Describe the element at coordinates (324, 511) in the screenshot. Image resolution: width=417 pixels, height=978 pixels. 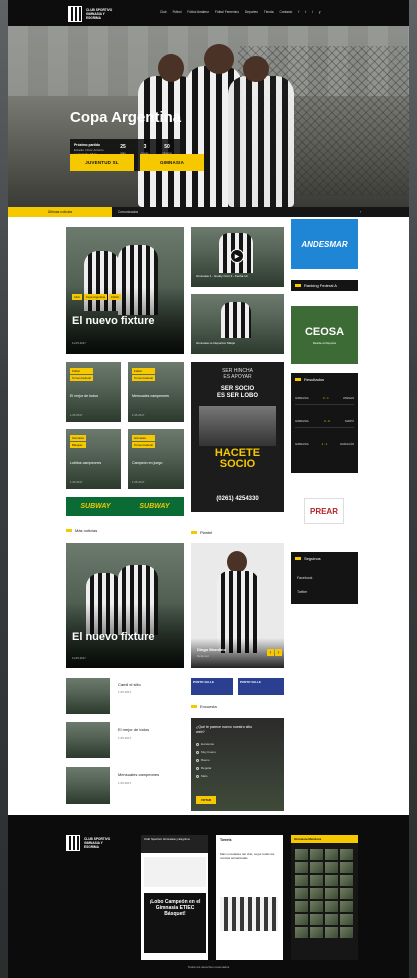
I see `prear-ad: PREAR` at that location.